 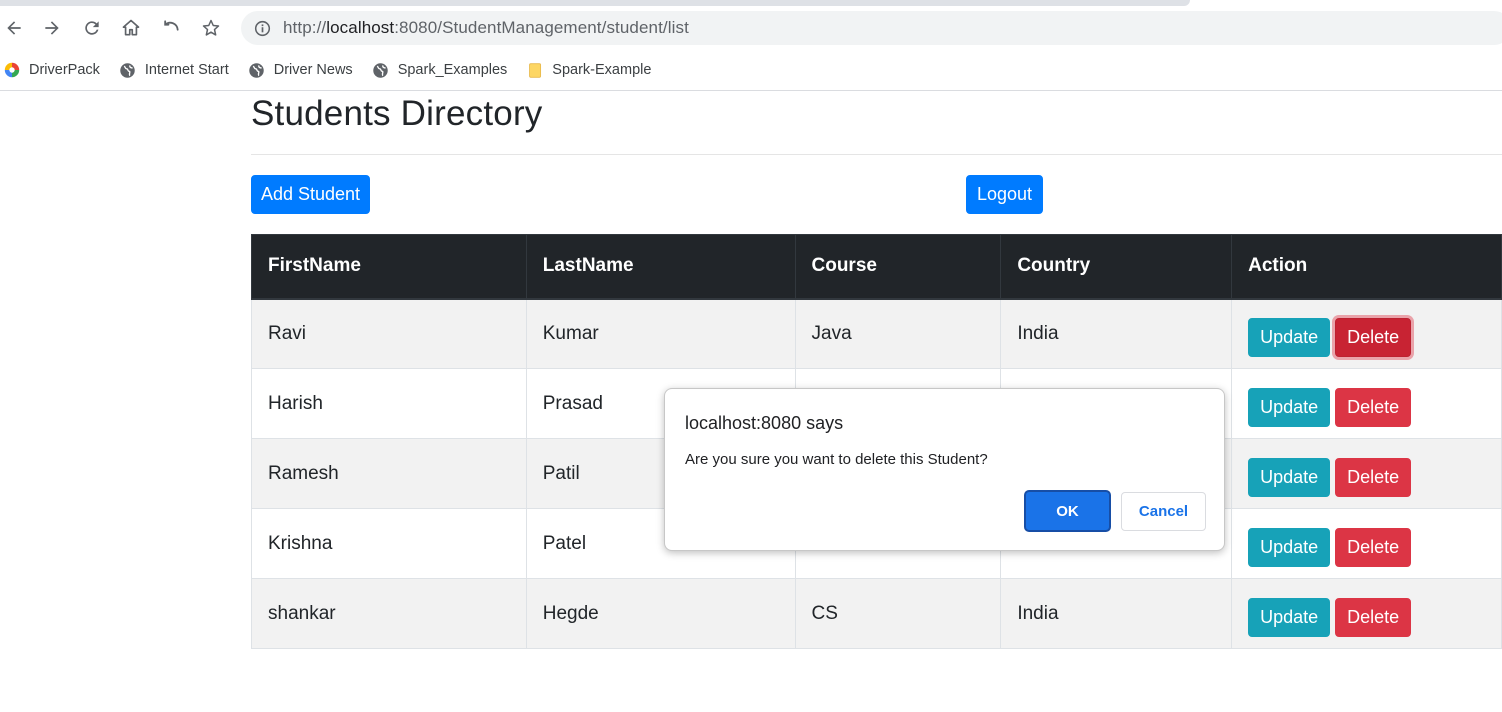 I want to click on undo-icon, so click(x=171, y=28).